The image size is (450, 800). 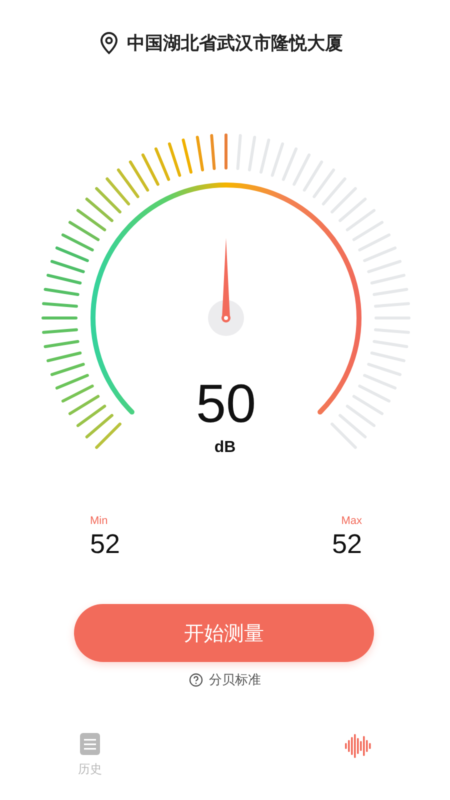 I want to click on unit-label: dB, so click(x=225, y=448).